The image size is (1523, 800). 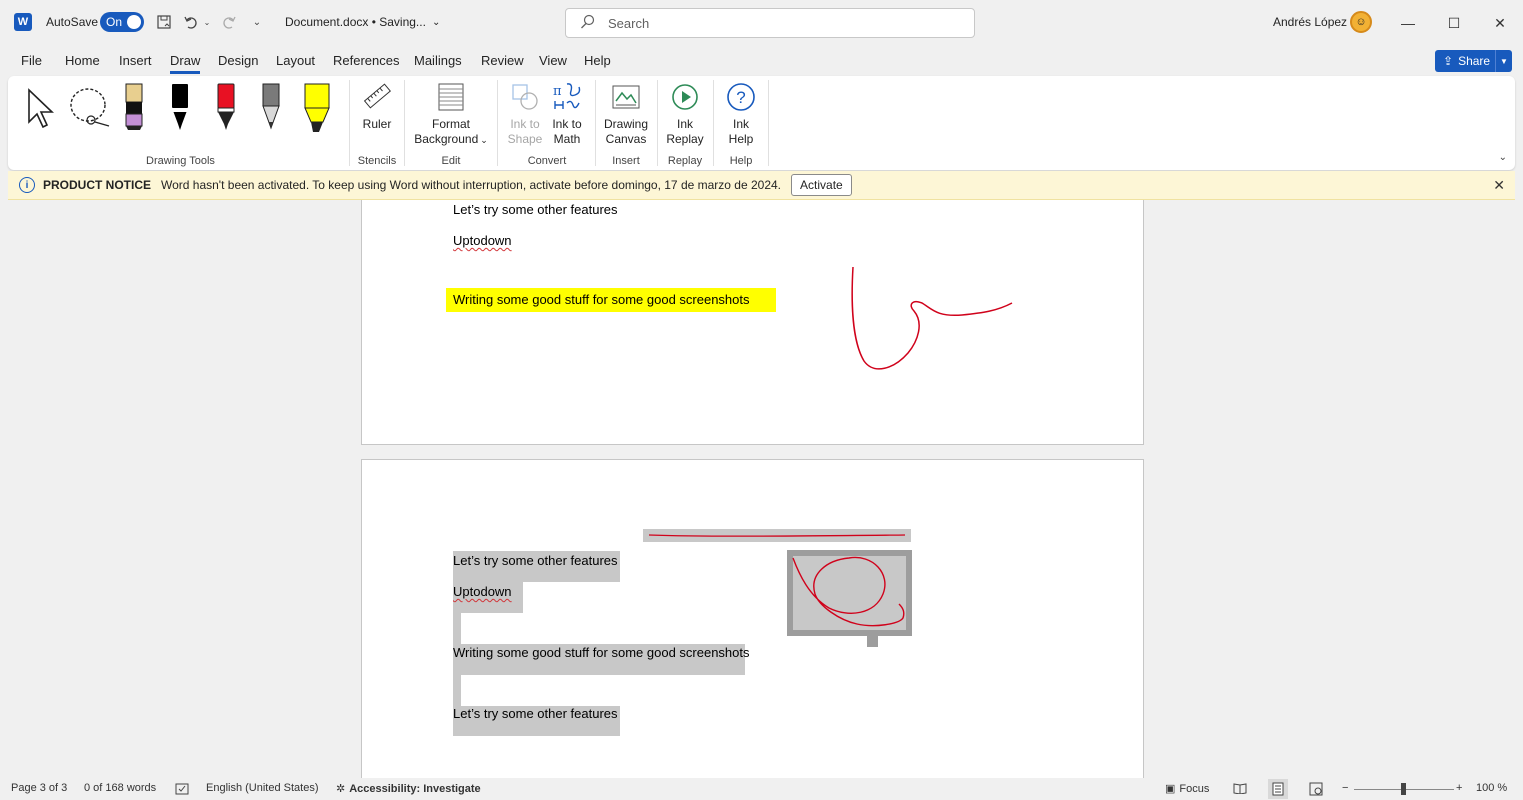 What do you see at coordinates (436, 22) in the screenshot?
I see `chevron-down-icon: ⌄` at bounding box center [436, 22].